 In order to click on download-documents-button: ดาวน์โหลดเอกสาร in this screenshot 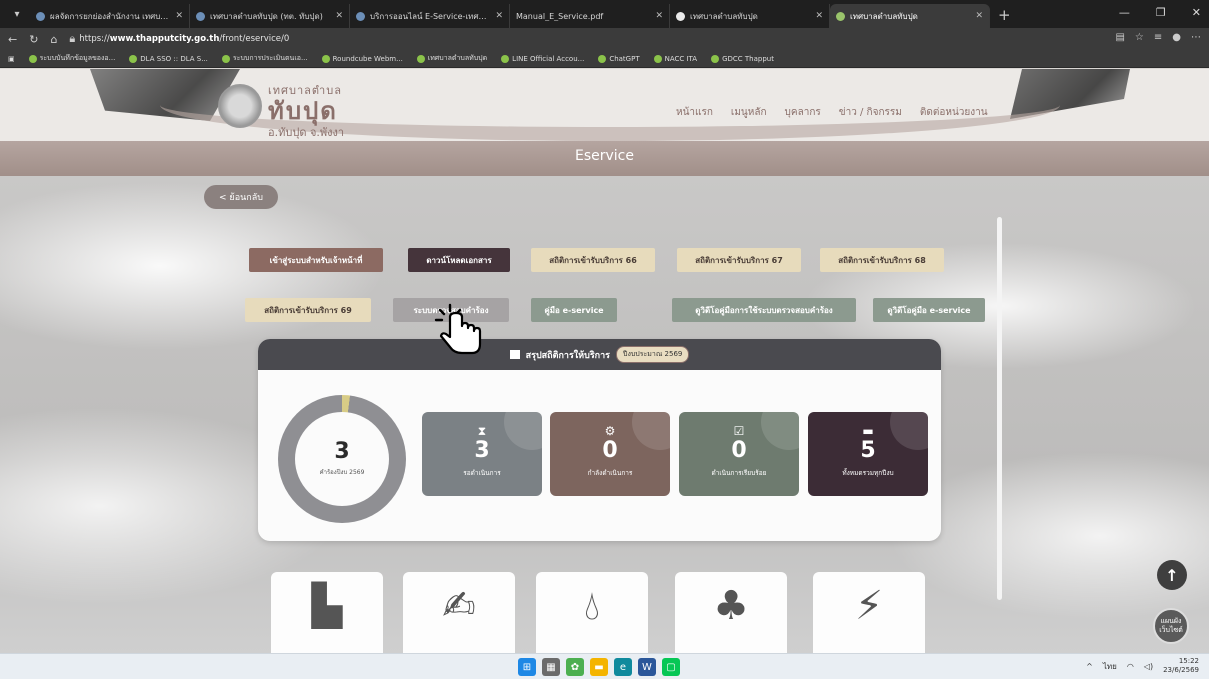, I will do `click(459, 260)`.